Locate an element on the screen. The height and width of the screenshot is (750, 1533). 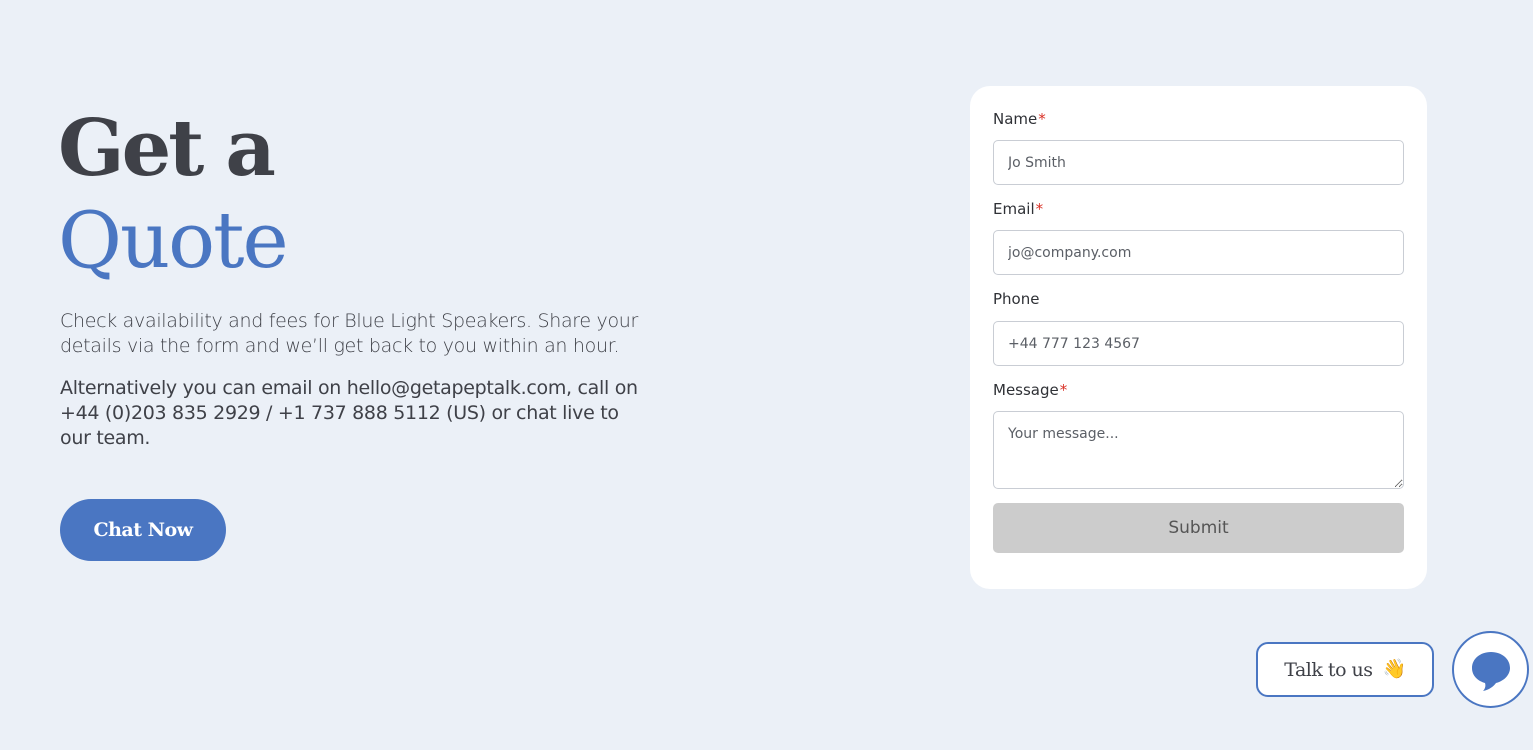
message-textarea is located at coordinates (1198, 450).